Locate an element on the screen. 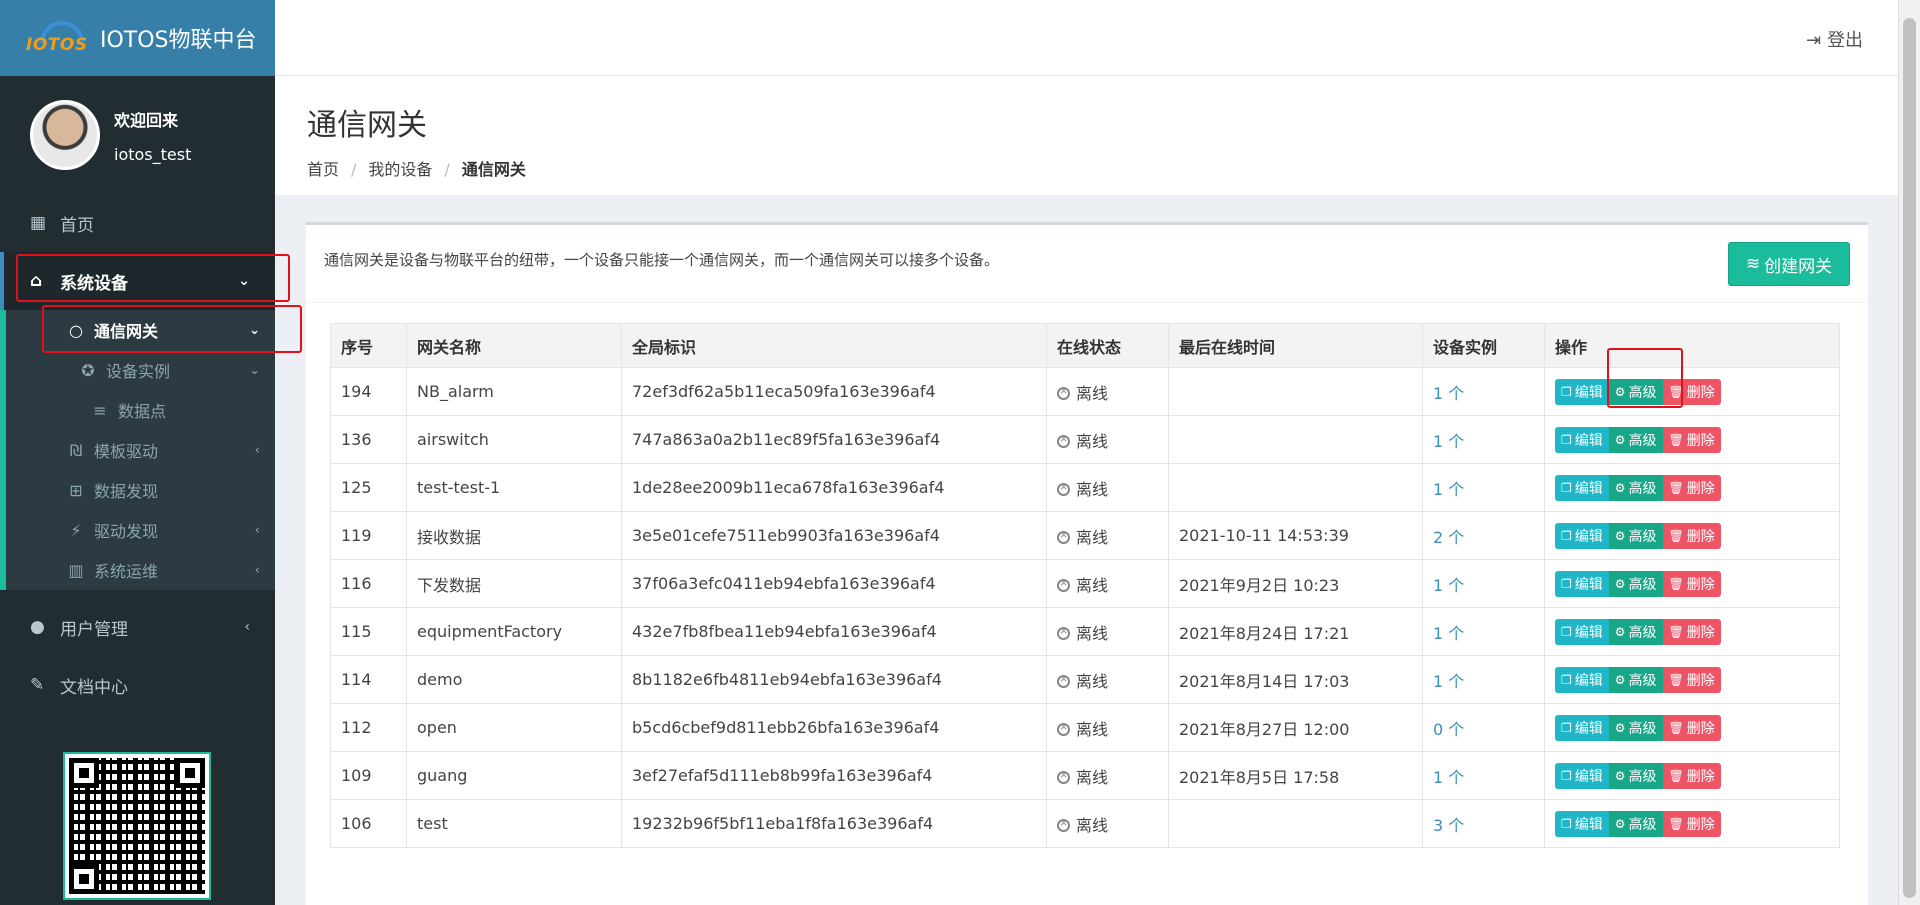 The height and width of the screenshot is (905, 1920). sidebar-item-datapoint: ≡ 数据点 is located at coordinates (140, 410).